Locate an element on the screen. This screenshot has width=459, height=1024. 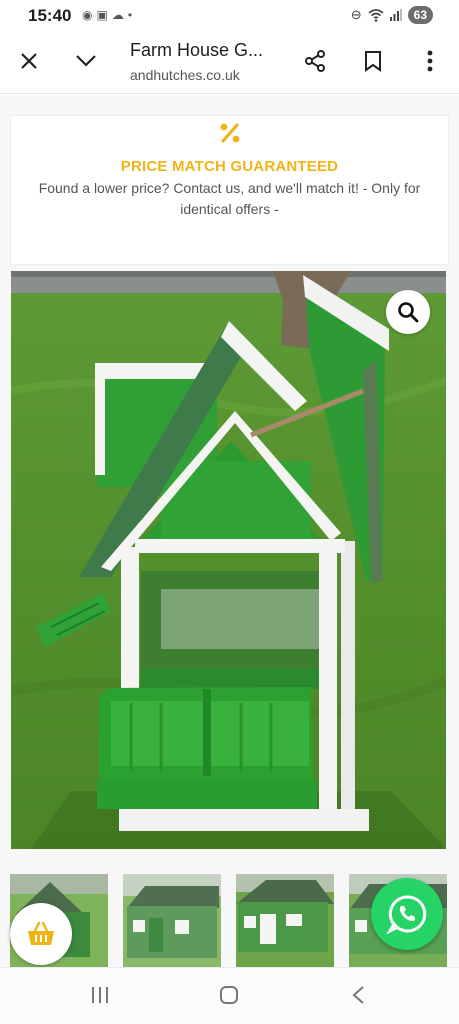
bookmark-button is located at coordinates (373, 61).